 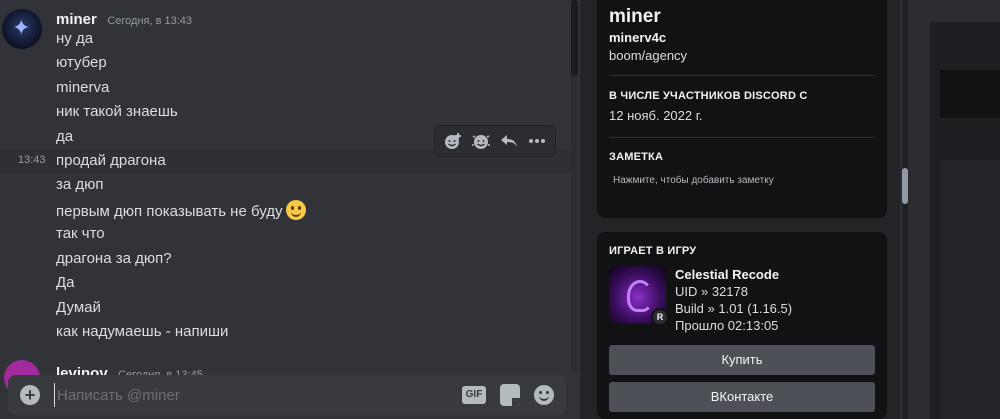 What do you see at coordinates (453, 141) in the screenshot?
I see `add-reaction-icon` at bounding box center [453, 141].